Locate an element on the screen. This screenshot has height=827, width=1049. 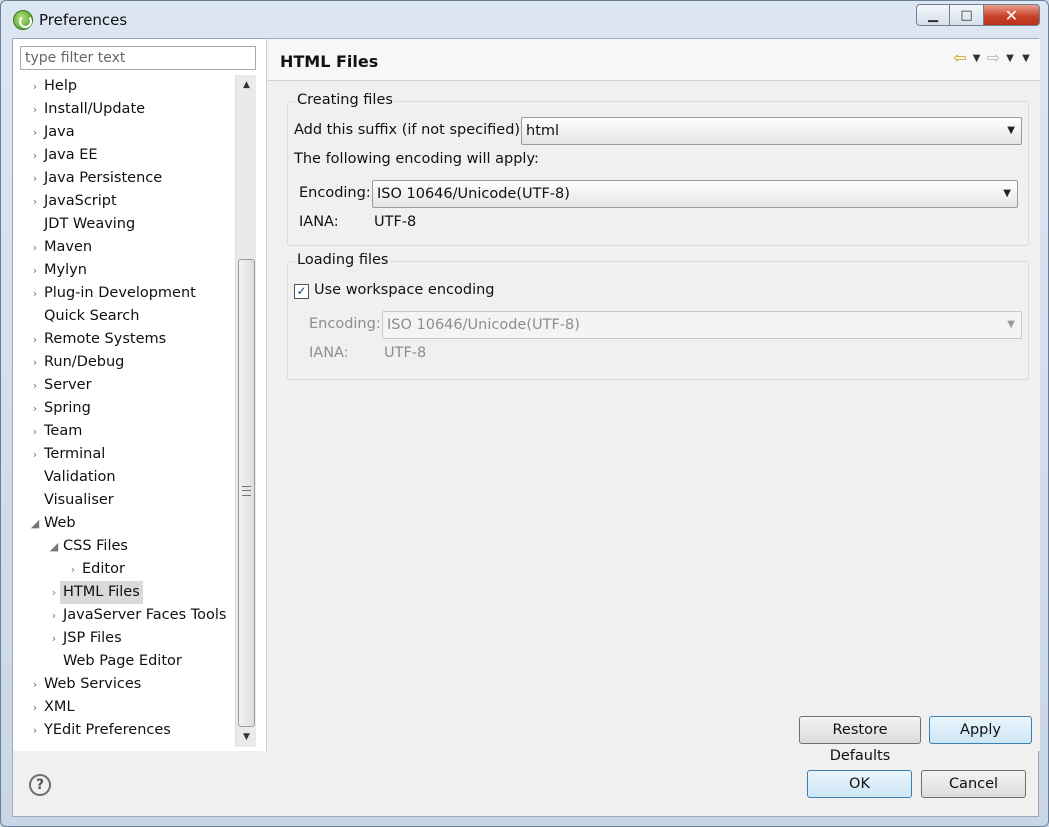
tree-item: › HTML Files is located at coordinates (124, 592).